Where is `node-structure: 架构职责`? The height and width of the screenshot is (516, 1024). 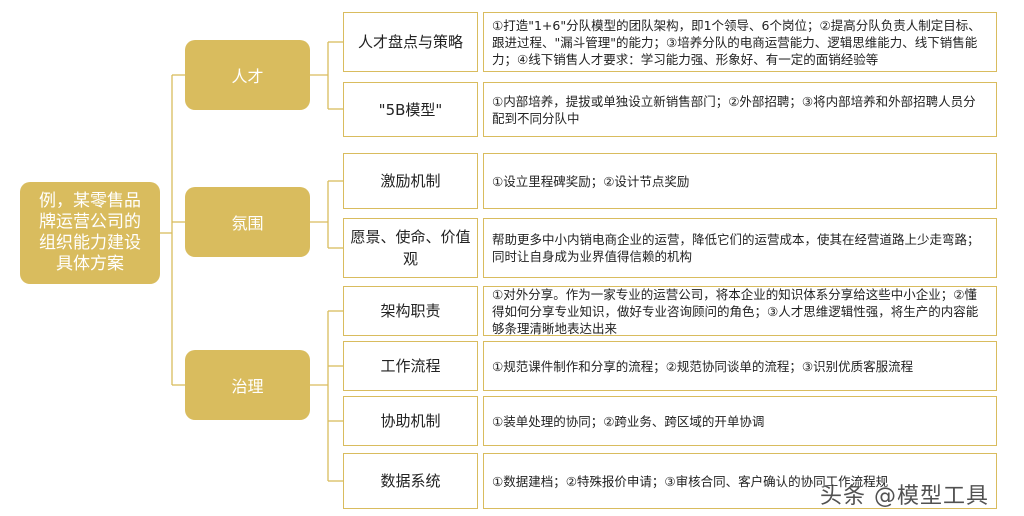
node-structure: 架构职责 is located at coordinates (410, 311).